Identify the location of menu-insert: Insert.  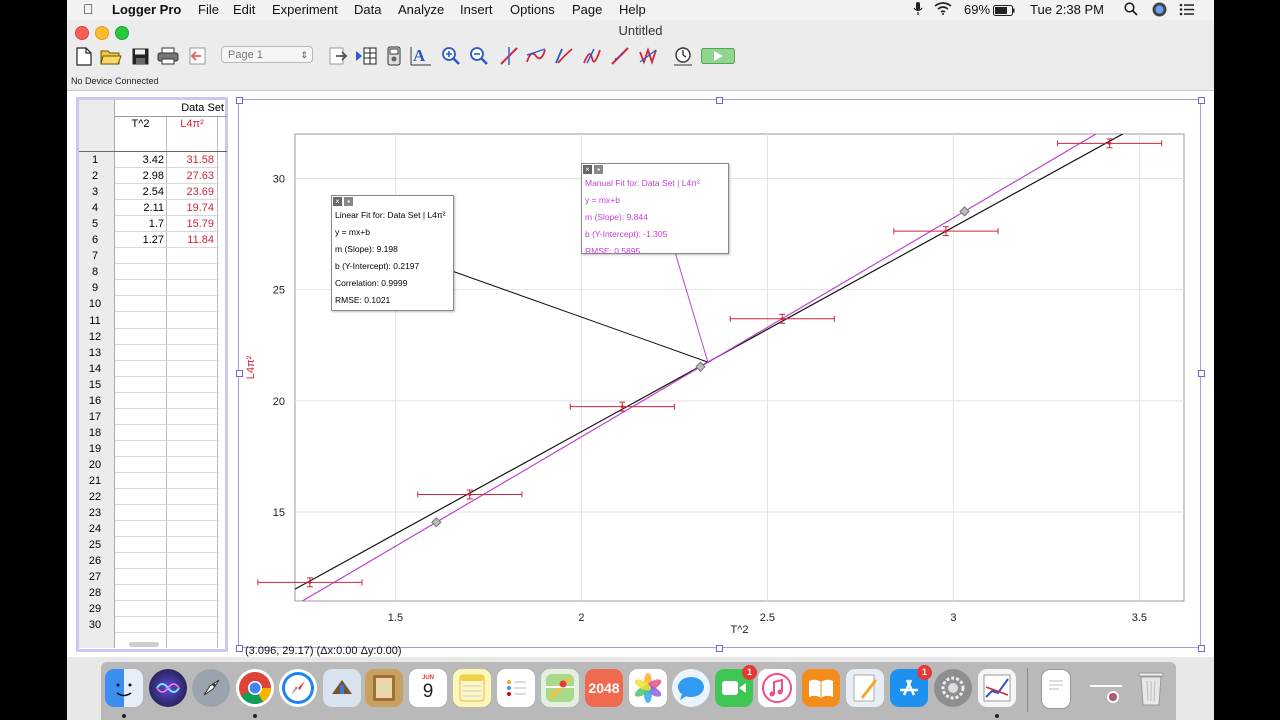
(476, 9).